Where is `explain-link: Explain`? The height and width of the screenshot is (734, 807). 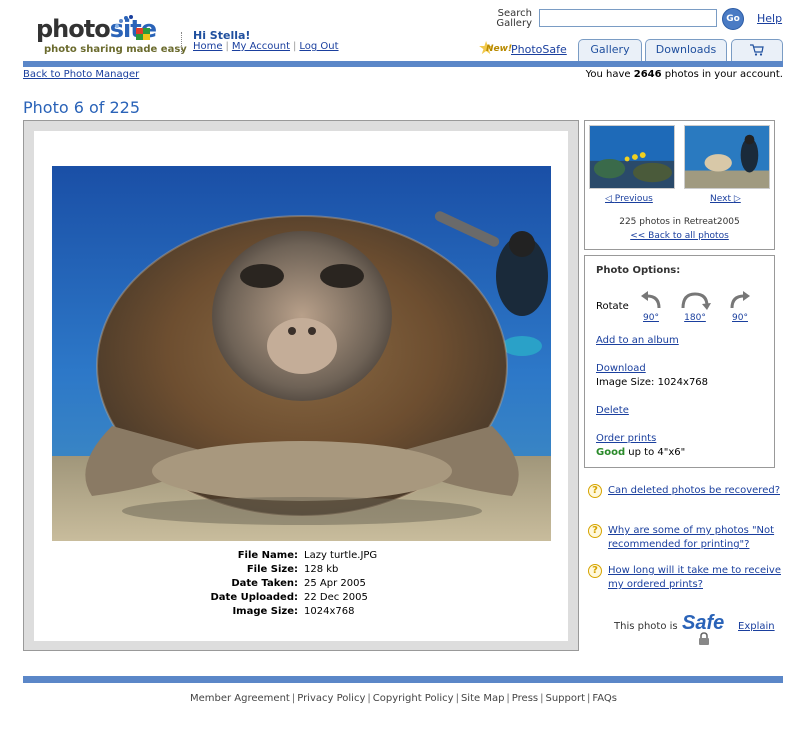
explain-link: Explain is located at coordinates (756, 626).